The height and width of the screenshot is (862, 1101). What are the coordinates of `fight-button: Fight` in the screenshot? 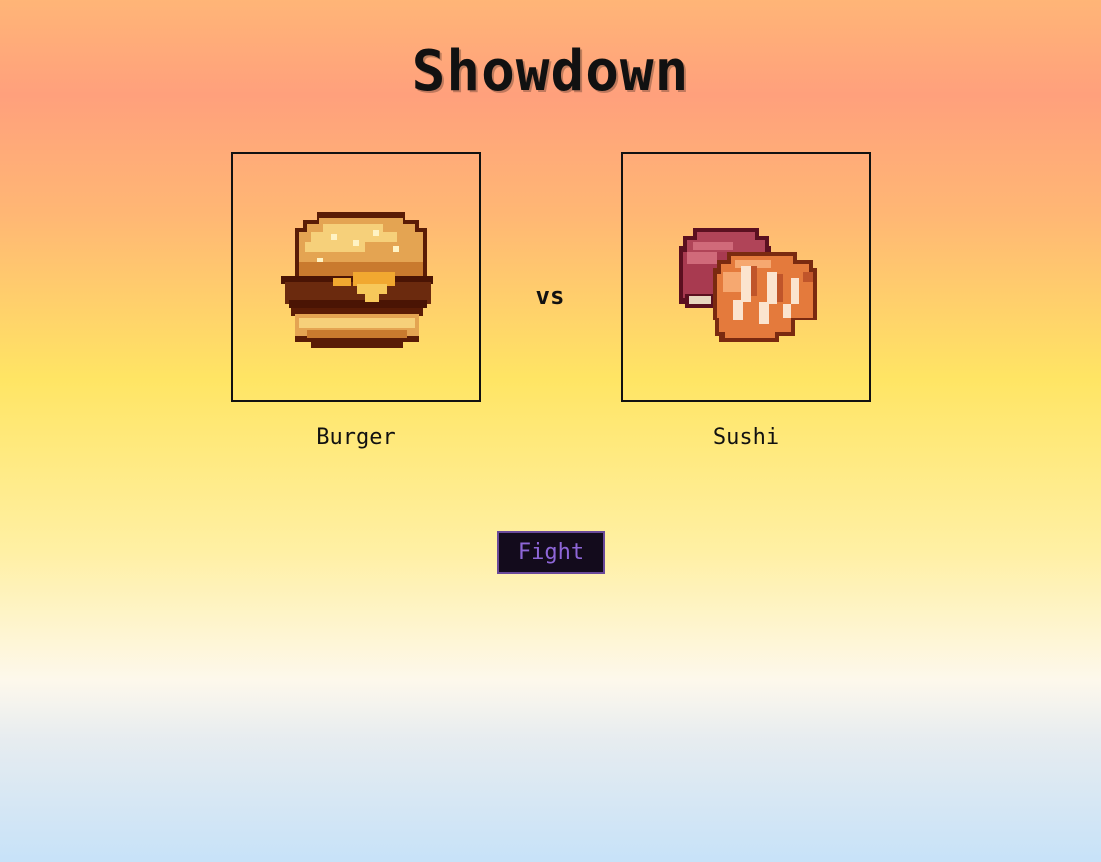 It's located at (551, 552).